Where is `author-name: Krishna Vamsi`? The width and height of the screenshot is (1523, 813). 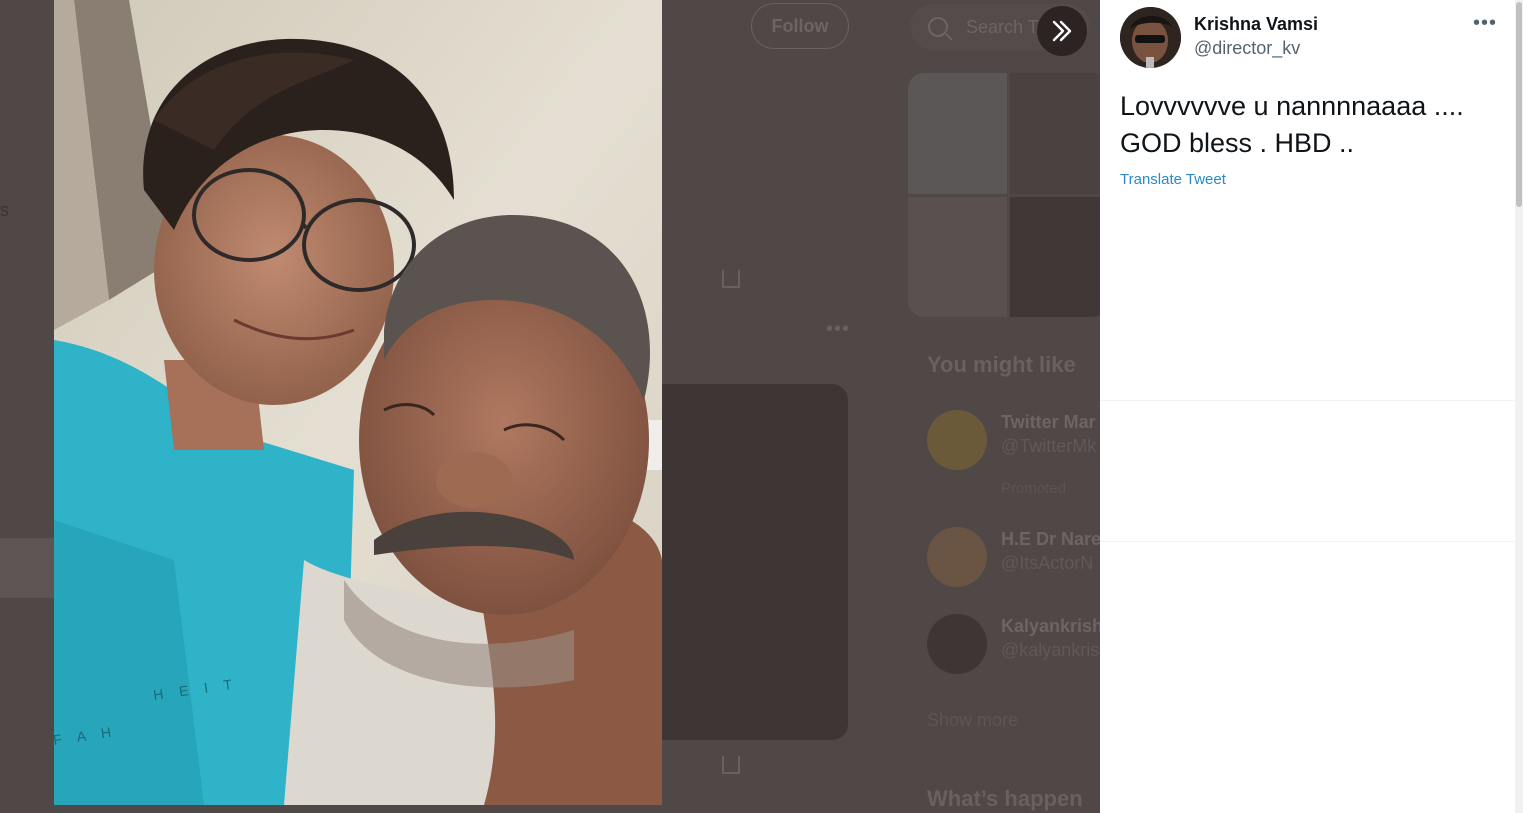 author-name: Krishna Vamsi is located at coordinates (1256, 24).